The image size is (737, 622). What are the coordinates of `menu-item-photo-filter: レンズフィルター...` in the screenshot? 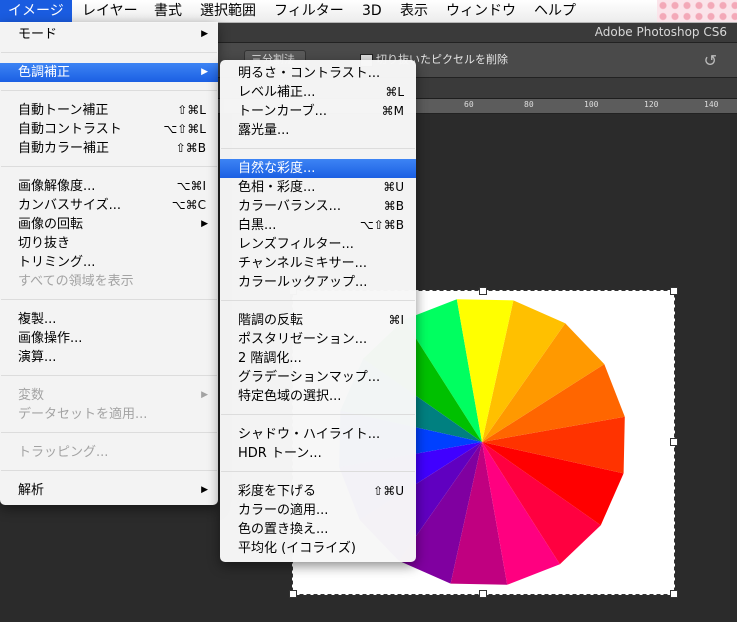 It's located at (318, 244).